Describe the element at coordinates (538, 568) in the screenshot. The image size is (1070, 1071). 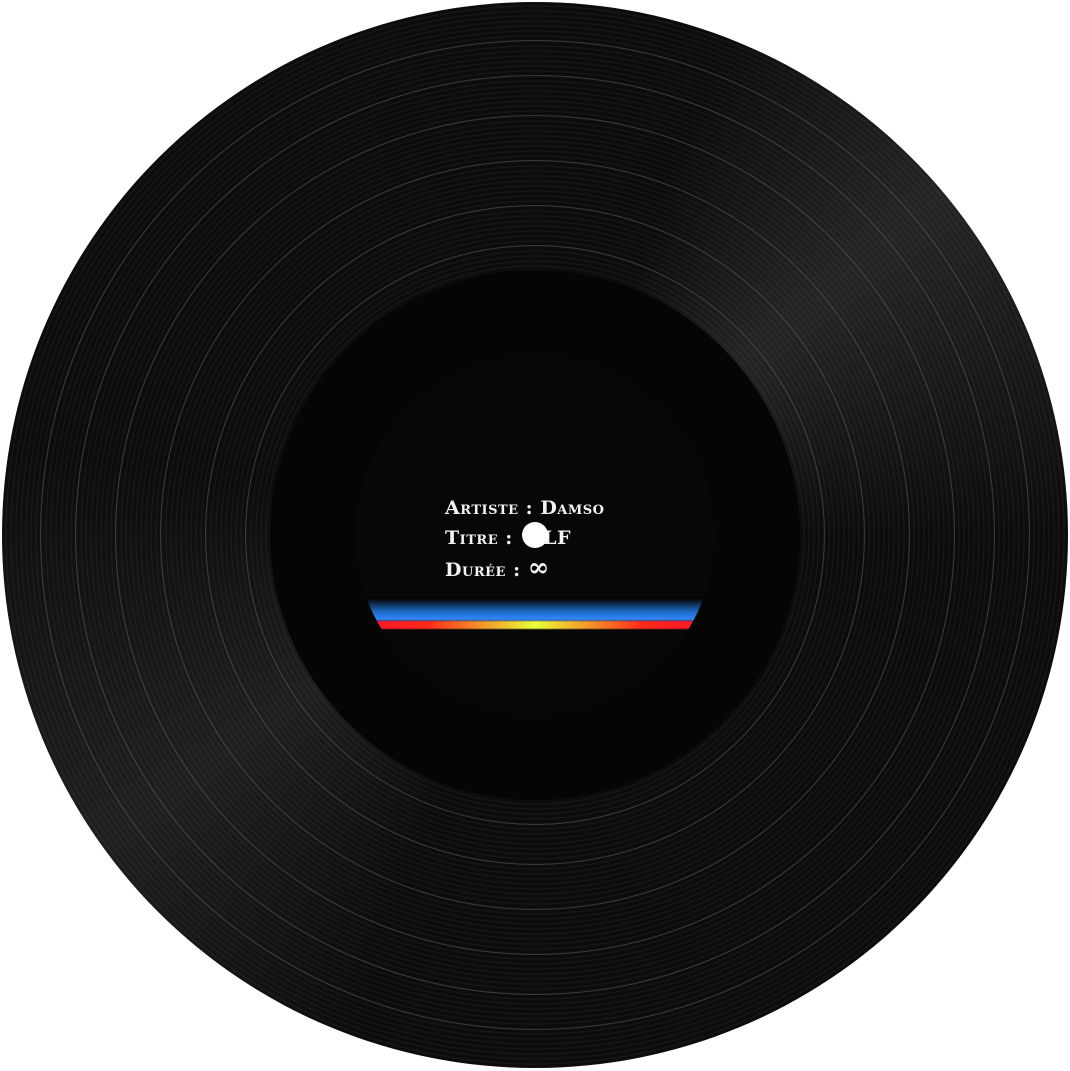
I see `duration-value: ∞` at that location.